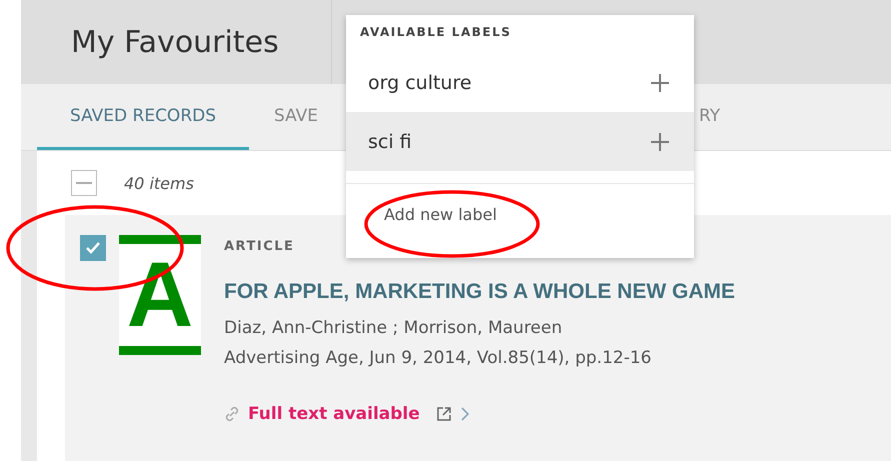 The image size is (891, 461). What do you see at coordinates (438, 358) in the screenshot?
I see `record-source: Advertising Age, Jun 9, 2014, Vol.85(14), pp.12-16` at bounding box center [438, 358].